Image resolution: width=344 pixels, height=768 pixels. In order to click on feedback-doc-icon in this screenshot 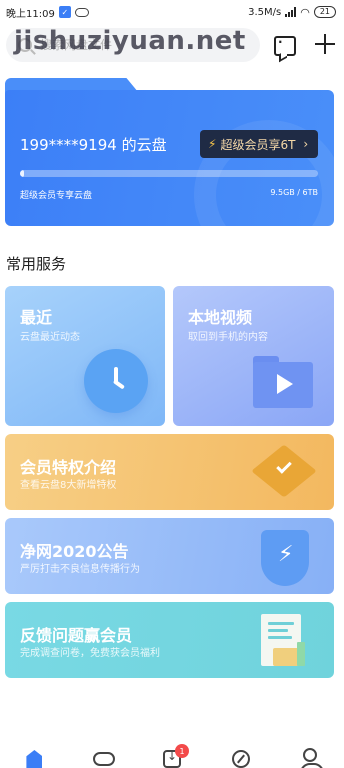, I will do `click(283, 642)`.